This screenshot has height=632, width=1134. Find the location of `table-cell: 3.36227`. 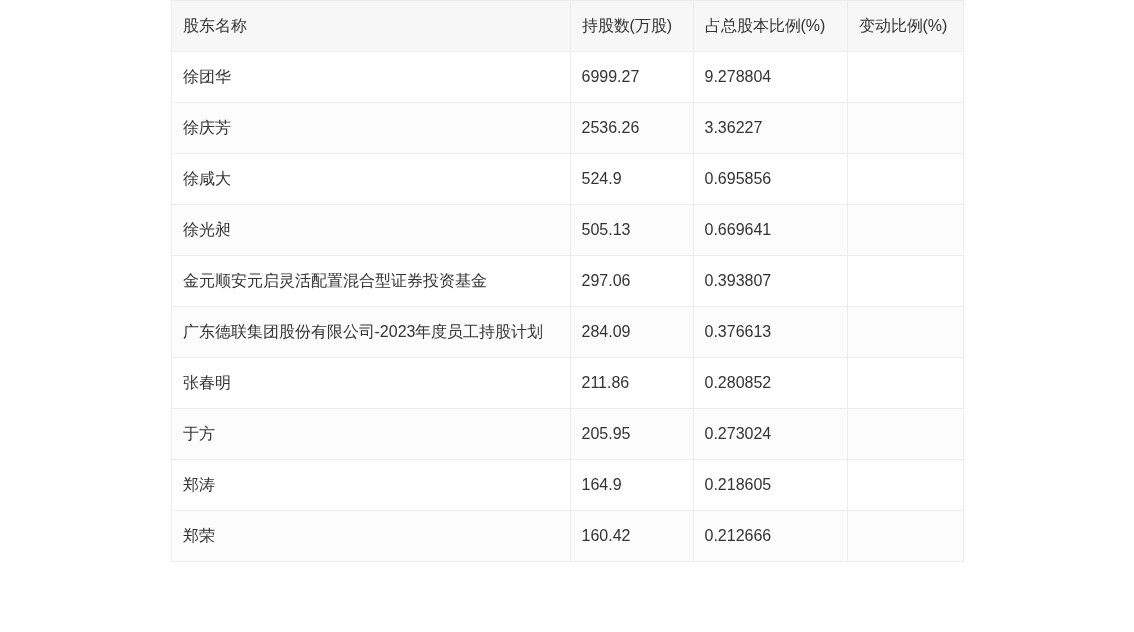

table-cell: 3.36227 is located at coordinates (770, 128).